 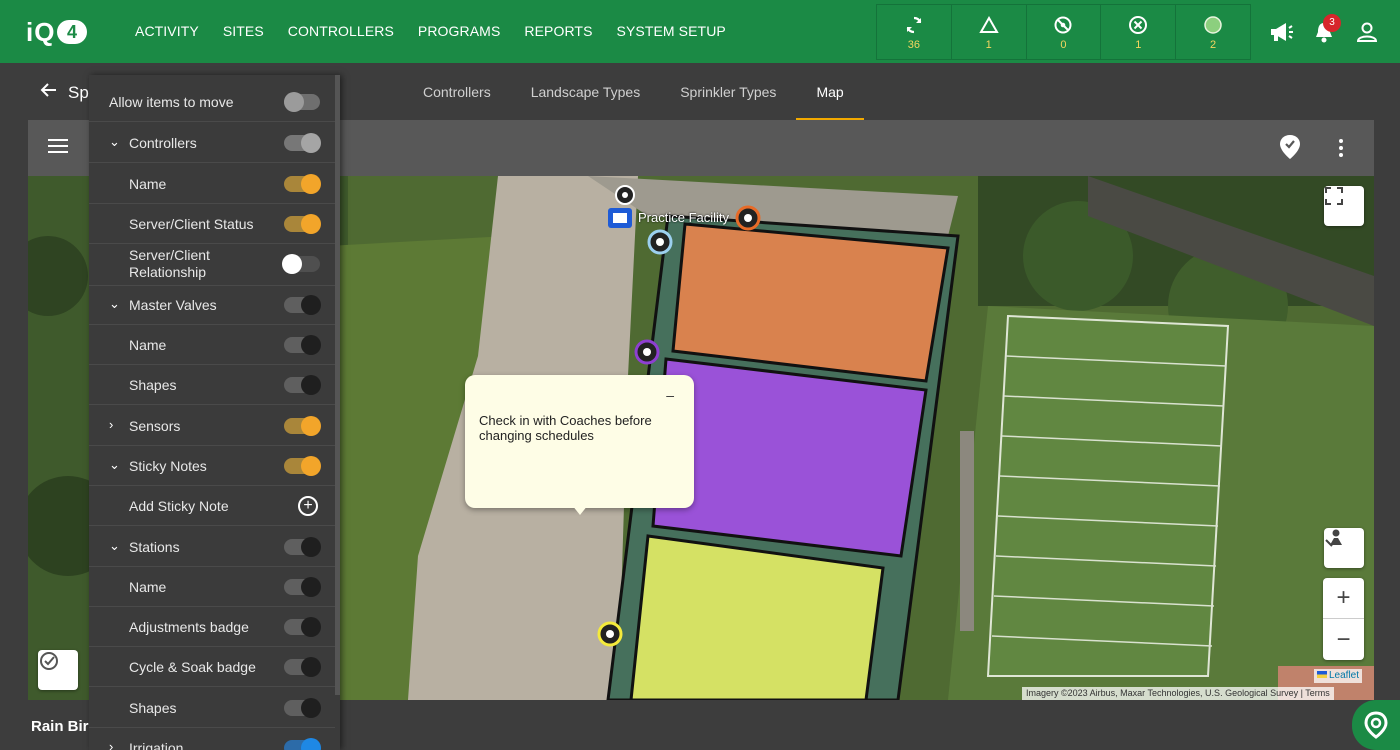 What do you see at coordinates (620, 218) in the screenshot?
I see `facility-icon` at bounding box center [620, 218].